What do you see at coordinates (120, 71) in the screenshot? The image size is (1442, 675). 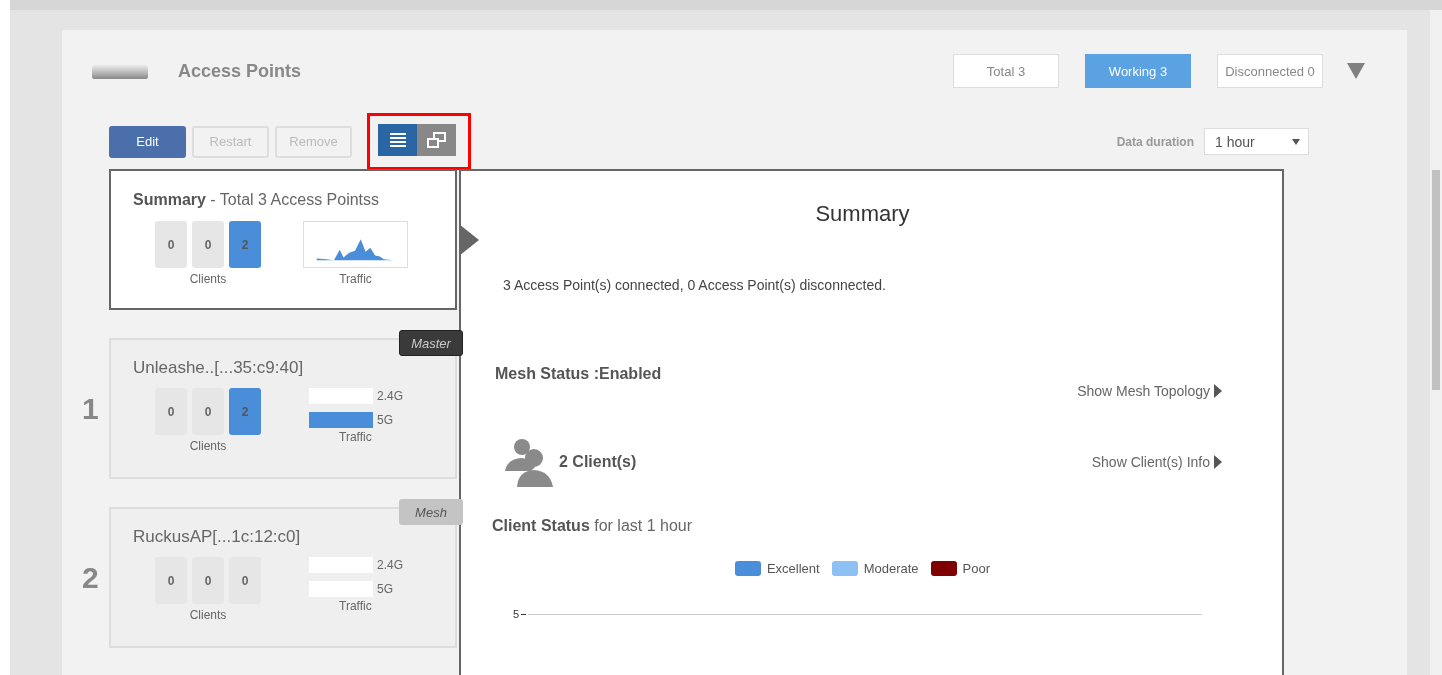 I see `access-point-icon` at bounding box center [120, 71].